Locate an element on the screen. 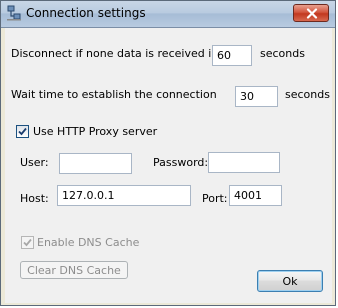  ok-button: Ok is located at coordinates (290, 281).